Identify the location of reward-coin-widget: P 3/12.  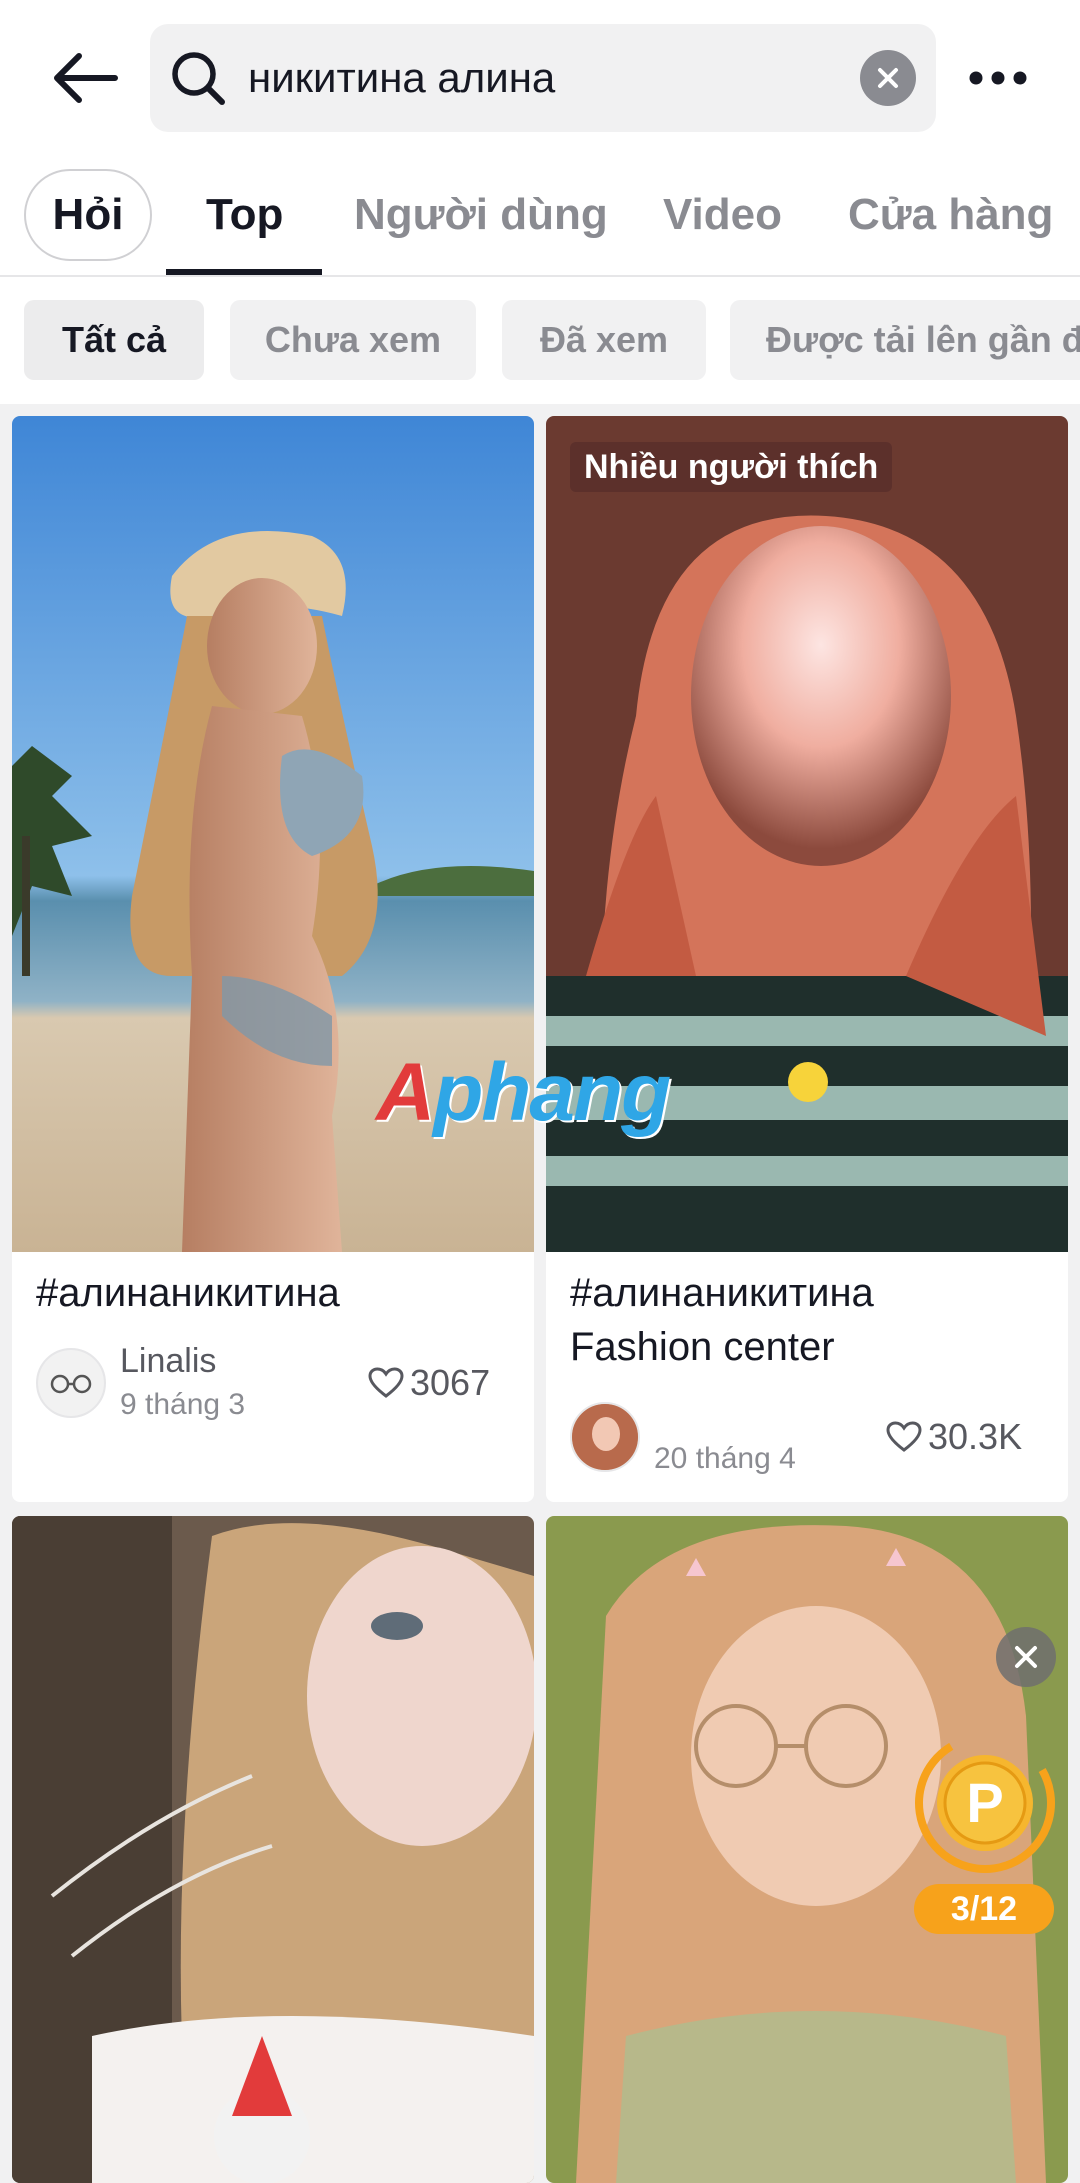
(985, 1833).